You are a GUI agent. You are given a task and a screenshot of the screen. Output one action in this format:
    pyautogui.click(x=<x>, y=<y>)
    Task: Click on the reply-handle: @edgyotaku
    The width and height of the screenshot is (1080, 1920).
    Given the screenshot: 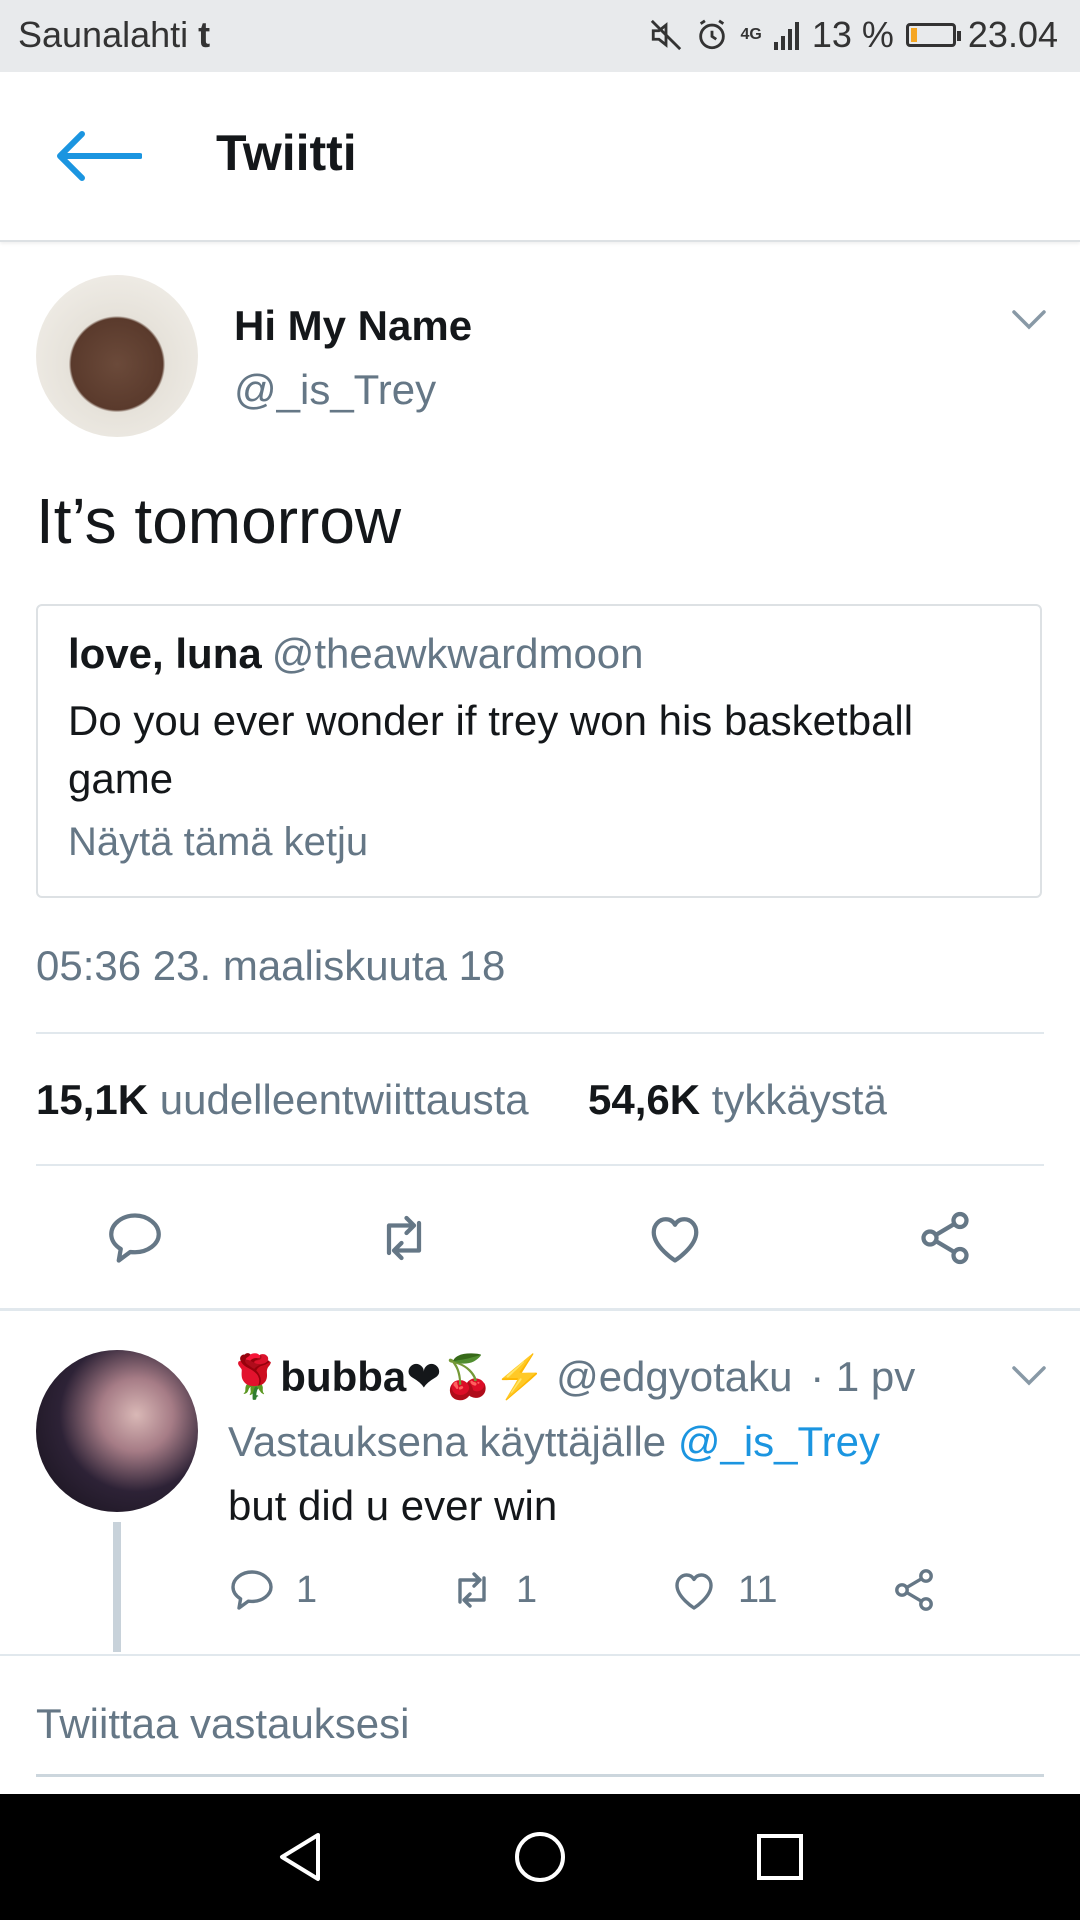 What is the action you would take?
    pyautogui.click(x=674, y=1376)
    